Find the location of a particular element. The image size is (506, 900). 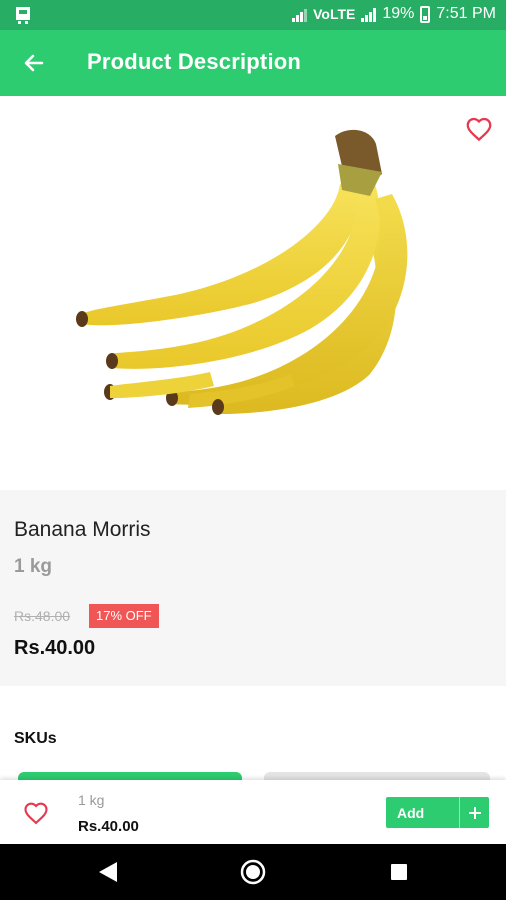

notification-icon is located at coordinates (23, 15).